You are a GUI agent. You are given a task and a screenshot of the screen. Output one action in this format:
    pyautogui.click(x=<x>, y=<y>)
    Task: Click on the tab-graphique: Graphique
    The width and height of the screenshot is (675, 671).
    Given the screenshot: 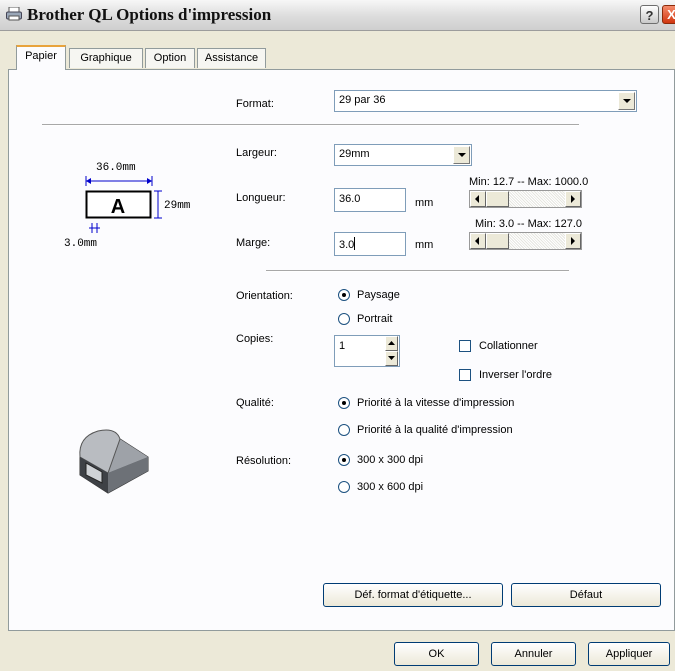 What is the action you would take?
    pyautogui.click(x=106, y=58)
    